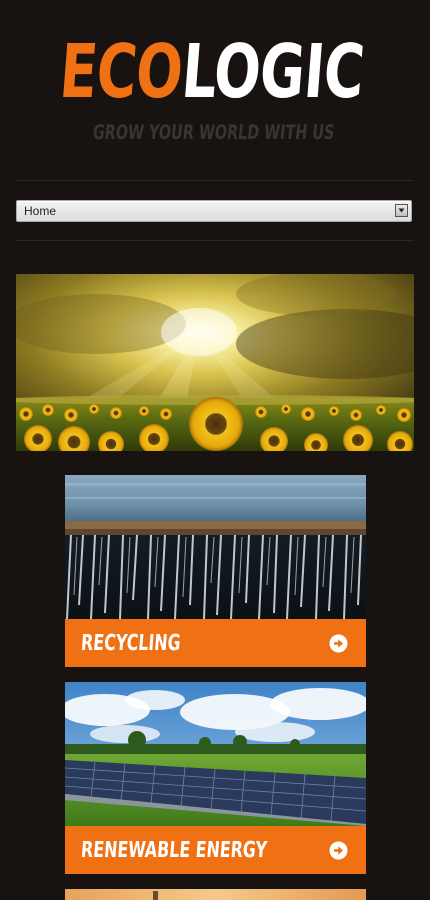  I want to click on card-recycling: RECYCLING, so click(215, 571).